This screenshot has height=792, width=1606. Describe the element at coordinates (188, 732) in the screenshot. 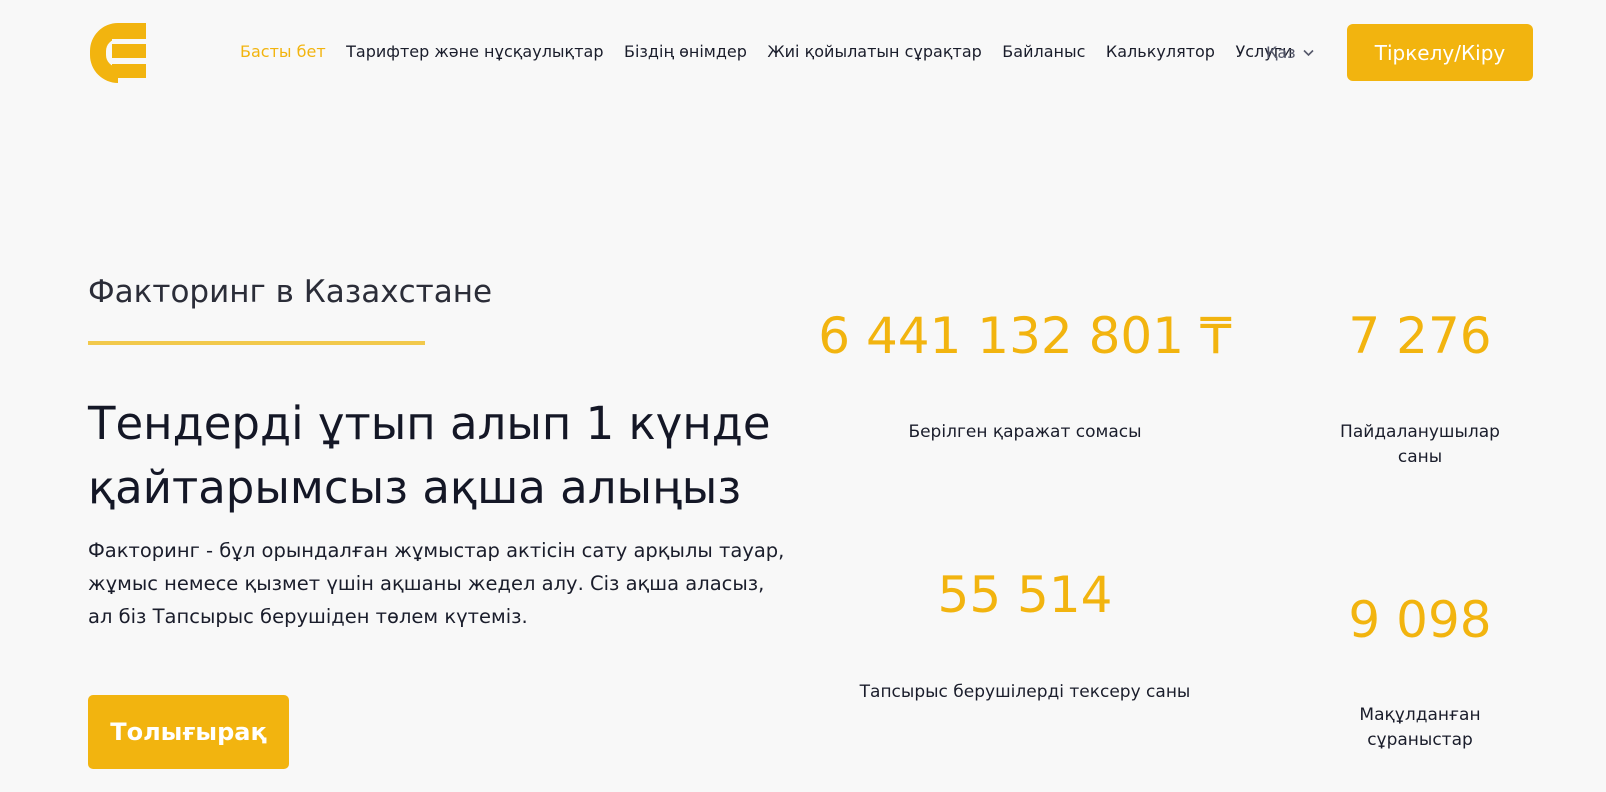

I see `more-button: Толығырақ` at that location.